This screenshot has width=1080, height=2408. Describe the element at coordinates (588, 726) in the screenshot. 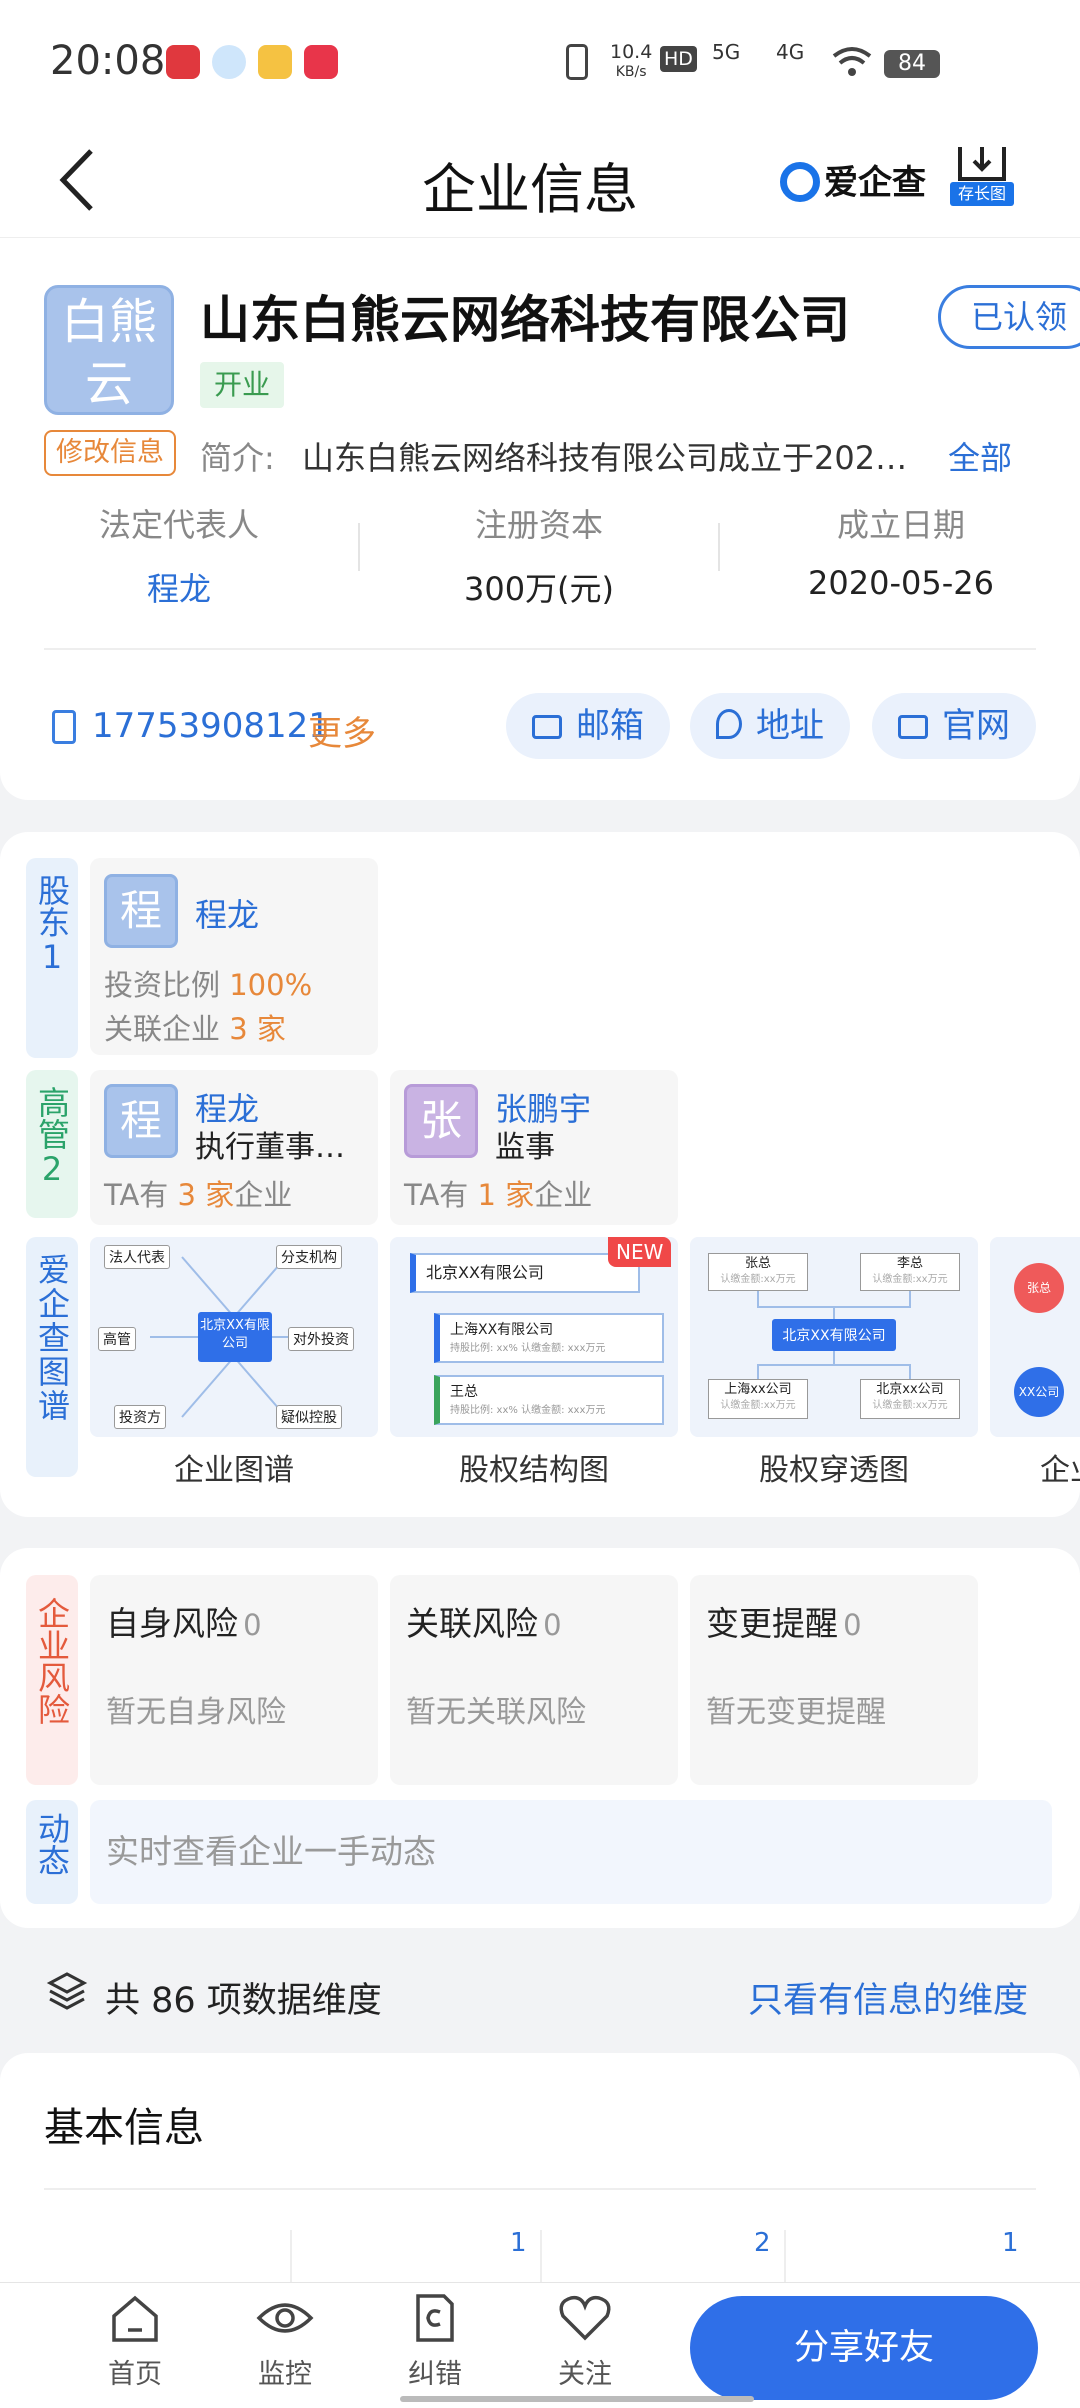

I see `email-button: 邮箱` at that location.